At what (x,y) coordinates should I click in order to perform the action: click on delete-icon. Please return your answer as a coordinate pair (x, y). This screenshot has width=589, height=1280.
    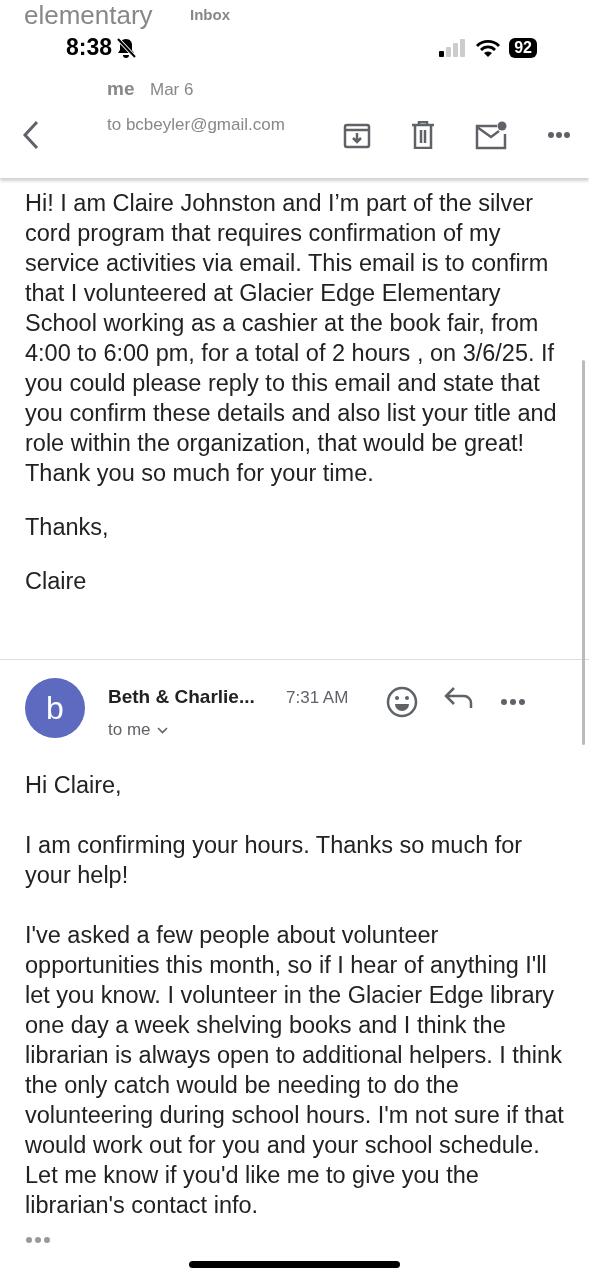
    Looking at the image, I should click on (423, 135).